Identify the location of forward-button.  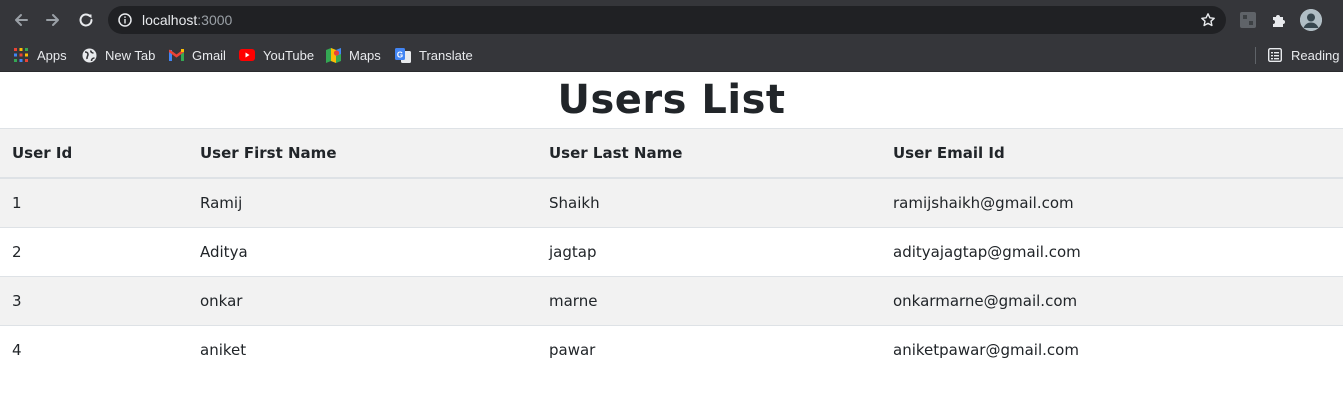
(53, 20).